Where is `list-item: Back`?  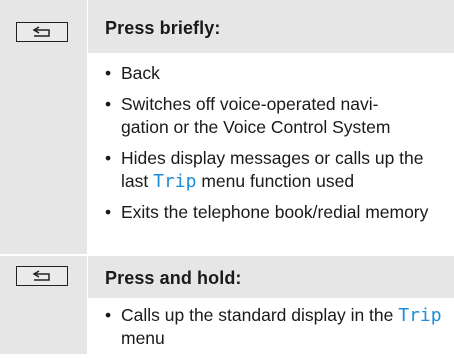
list-item: Back is located at coordinates (276, 73).